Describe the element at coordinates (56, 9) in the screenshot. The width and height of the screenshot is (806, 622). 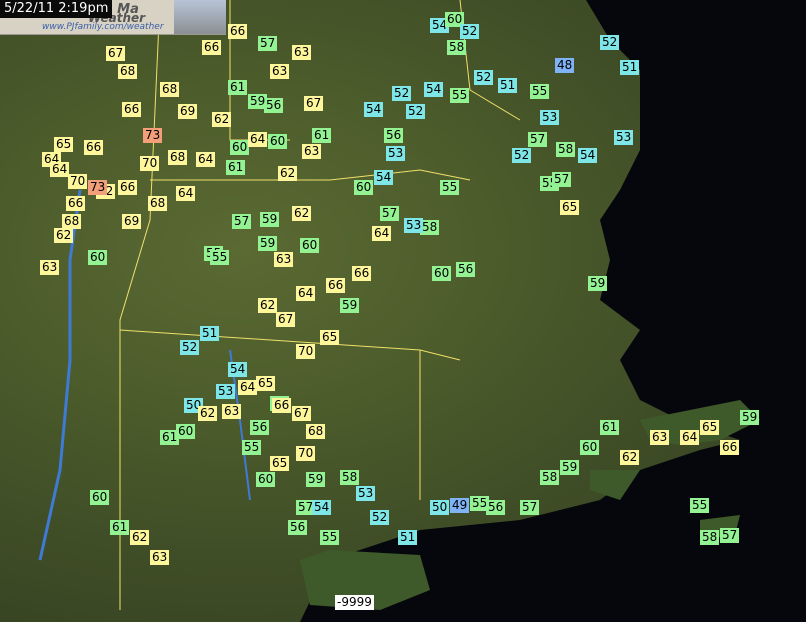
I see `timestamp: 5/22/11 2:19pm` at that location.